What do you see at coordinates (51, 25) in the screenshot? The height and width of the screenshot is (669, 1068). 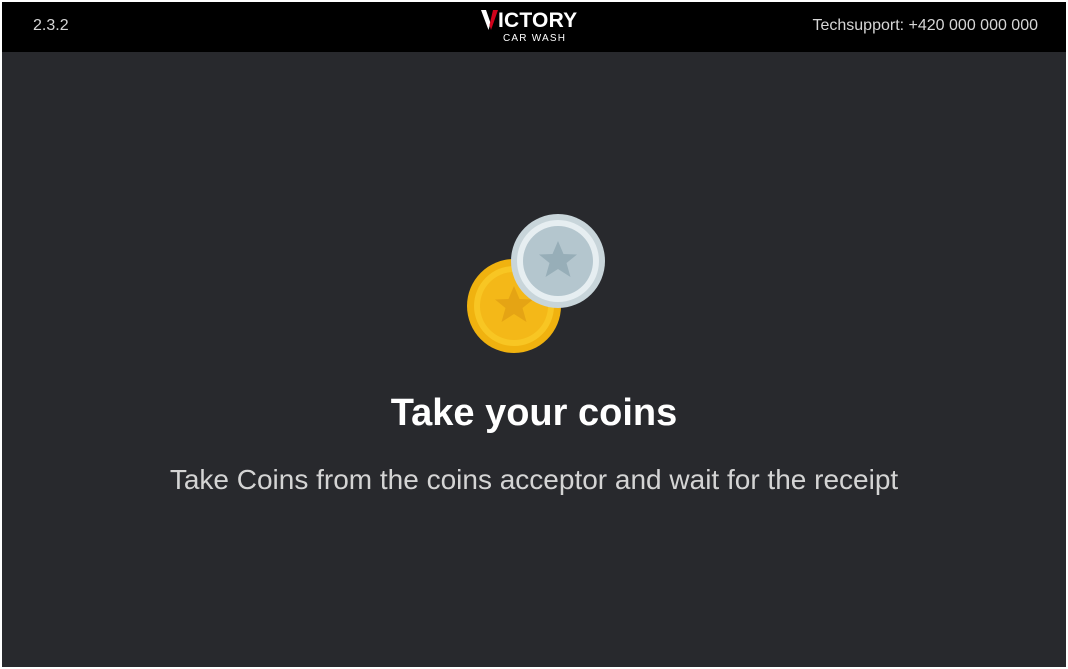 I see `app-version: 2.3.2` at bounding box center [51, 25].